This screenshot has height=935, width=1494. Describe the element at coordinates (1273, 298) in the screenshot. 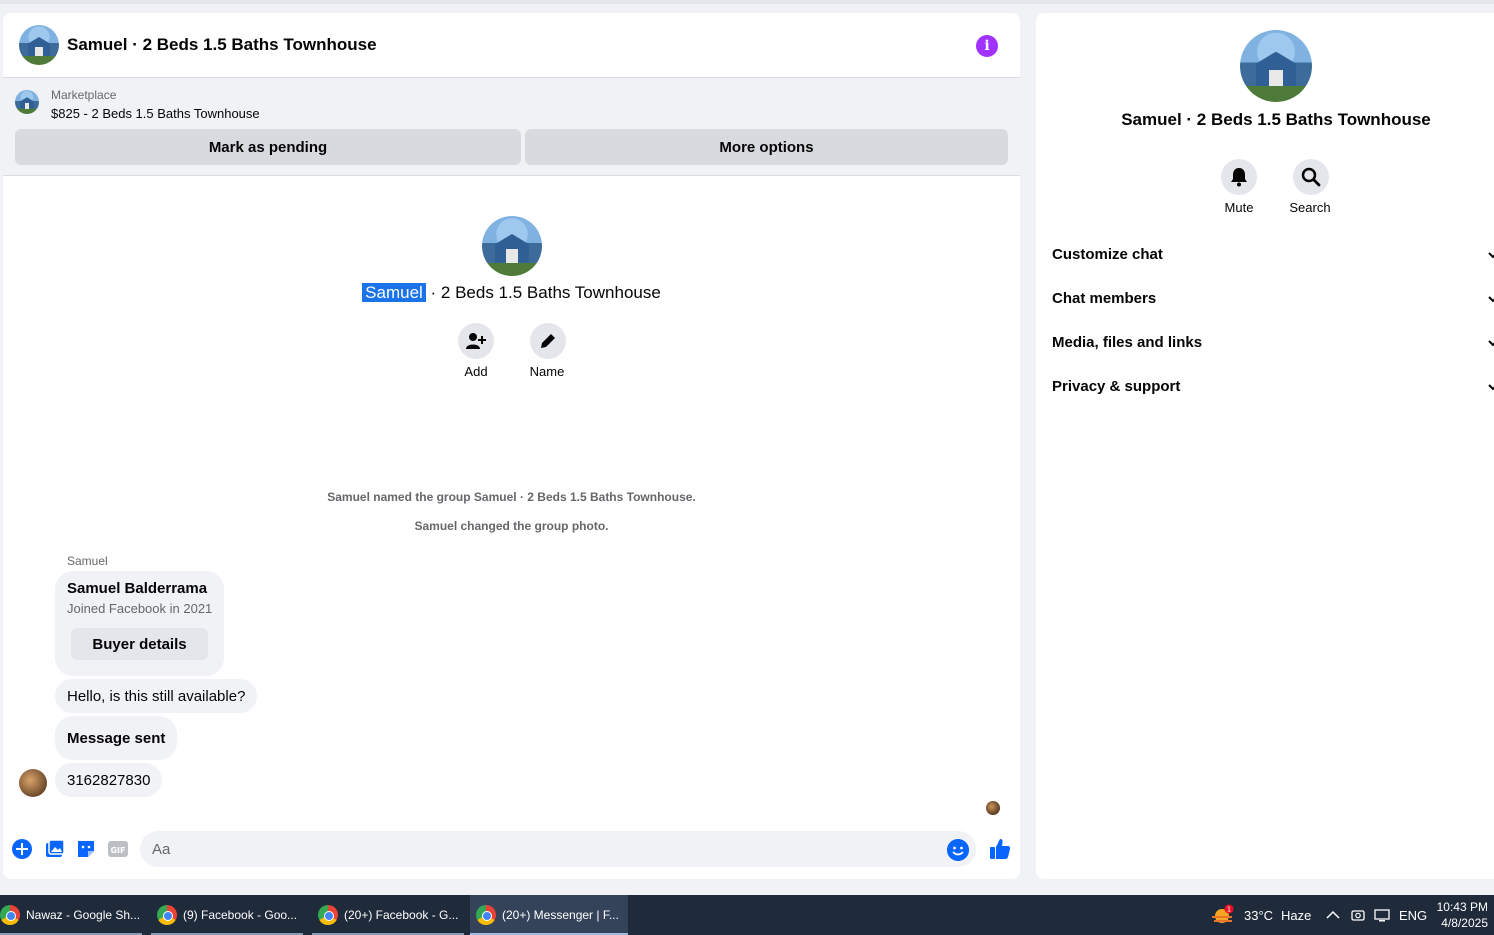

I see `section-chat-members: Chat members` at that location.